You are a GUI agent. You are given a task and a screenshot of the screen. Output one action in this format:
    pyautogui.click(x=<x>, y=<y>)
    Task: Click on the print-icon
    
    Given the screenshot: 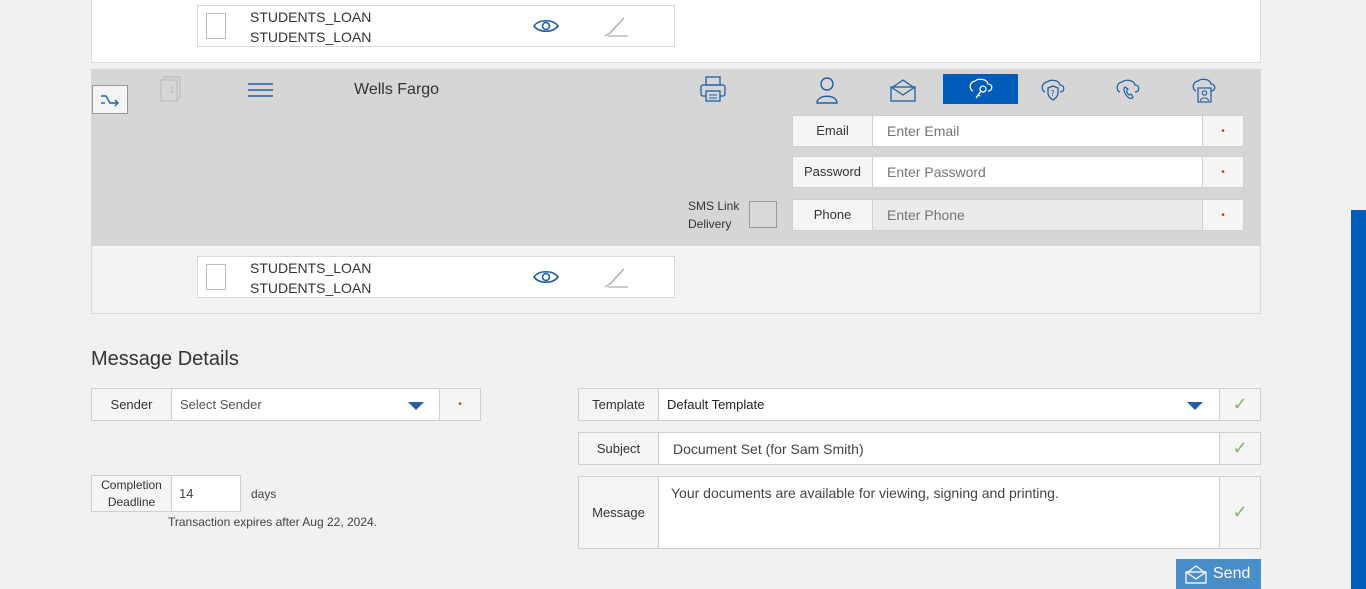 What is the action you would take?
    pyautogui.click(x=713, y=91)
    